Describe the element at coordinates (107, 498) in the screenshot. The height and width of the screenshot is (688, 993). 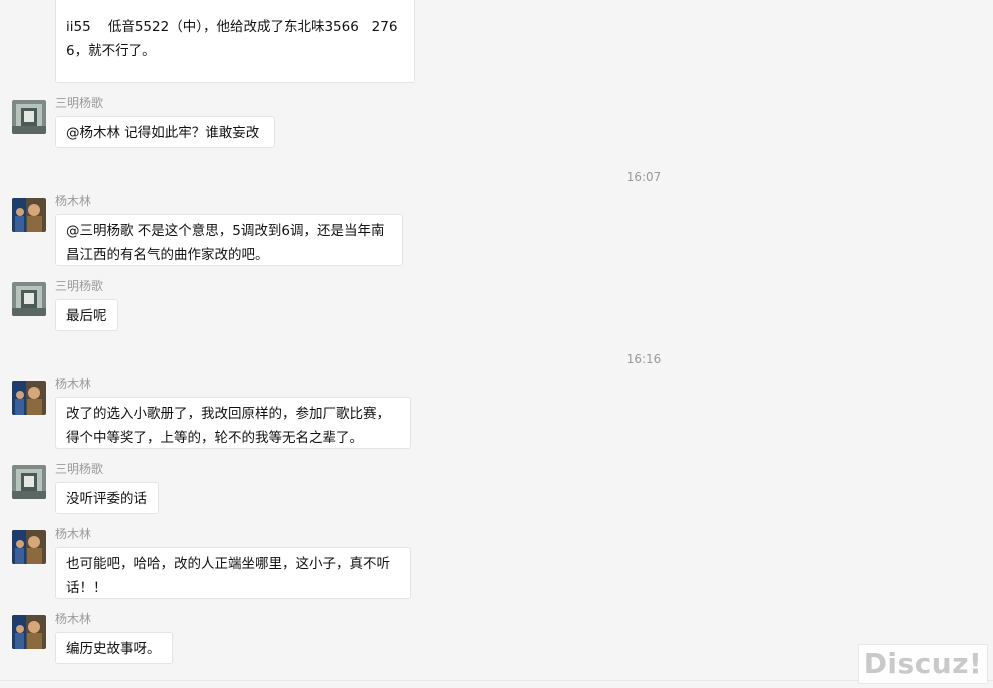
I see `message-bubble: 没听评委的话` at that location.